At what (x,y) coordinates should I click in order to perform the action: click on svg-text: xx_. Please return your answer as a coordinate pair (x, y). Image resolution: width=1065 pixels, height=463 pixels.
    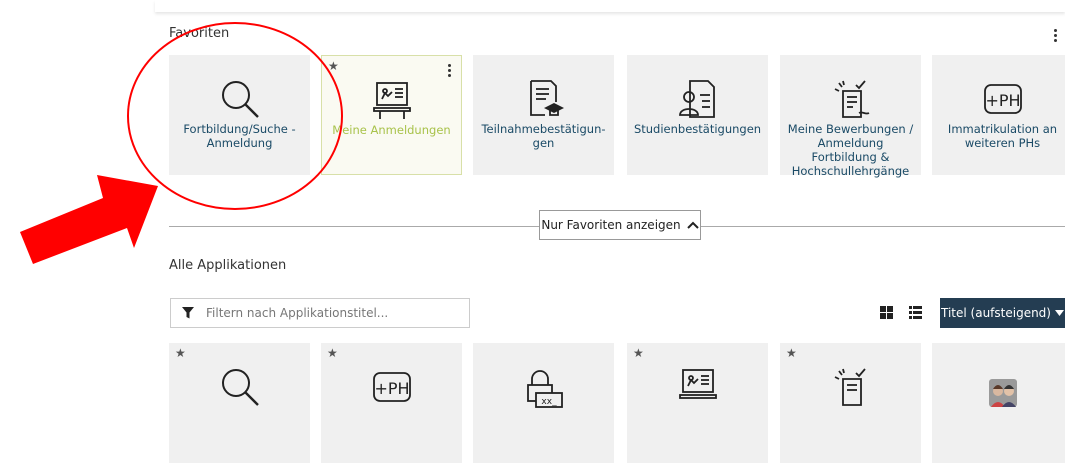
    Looking at the image, I should click on (549, 402).